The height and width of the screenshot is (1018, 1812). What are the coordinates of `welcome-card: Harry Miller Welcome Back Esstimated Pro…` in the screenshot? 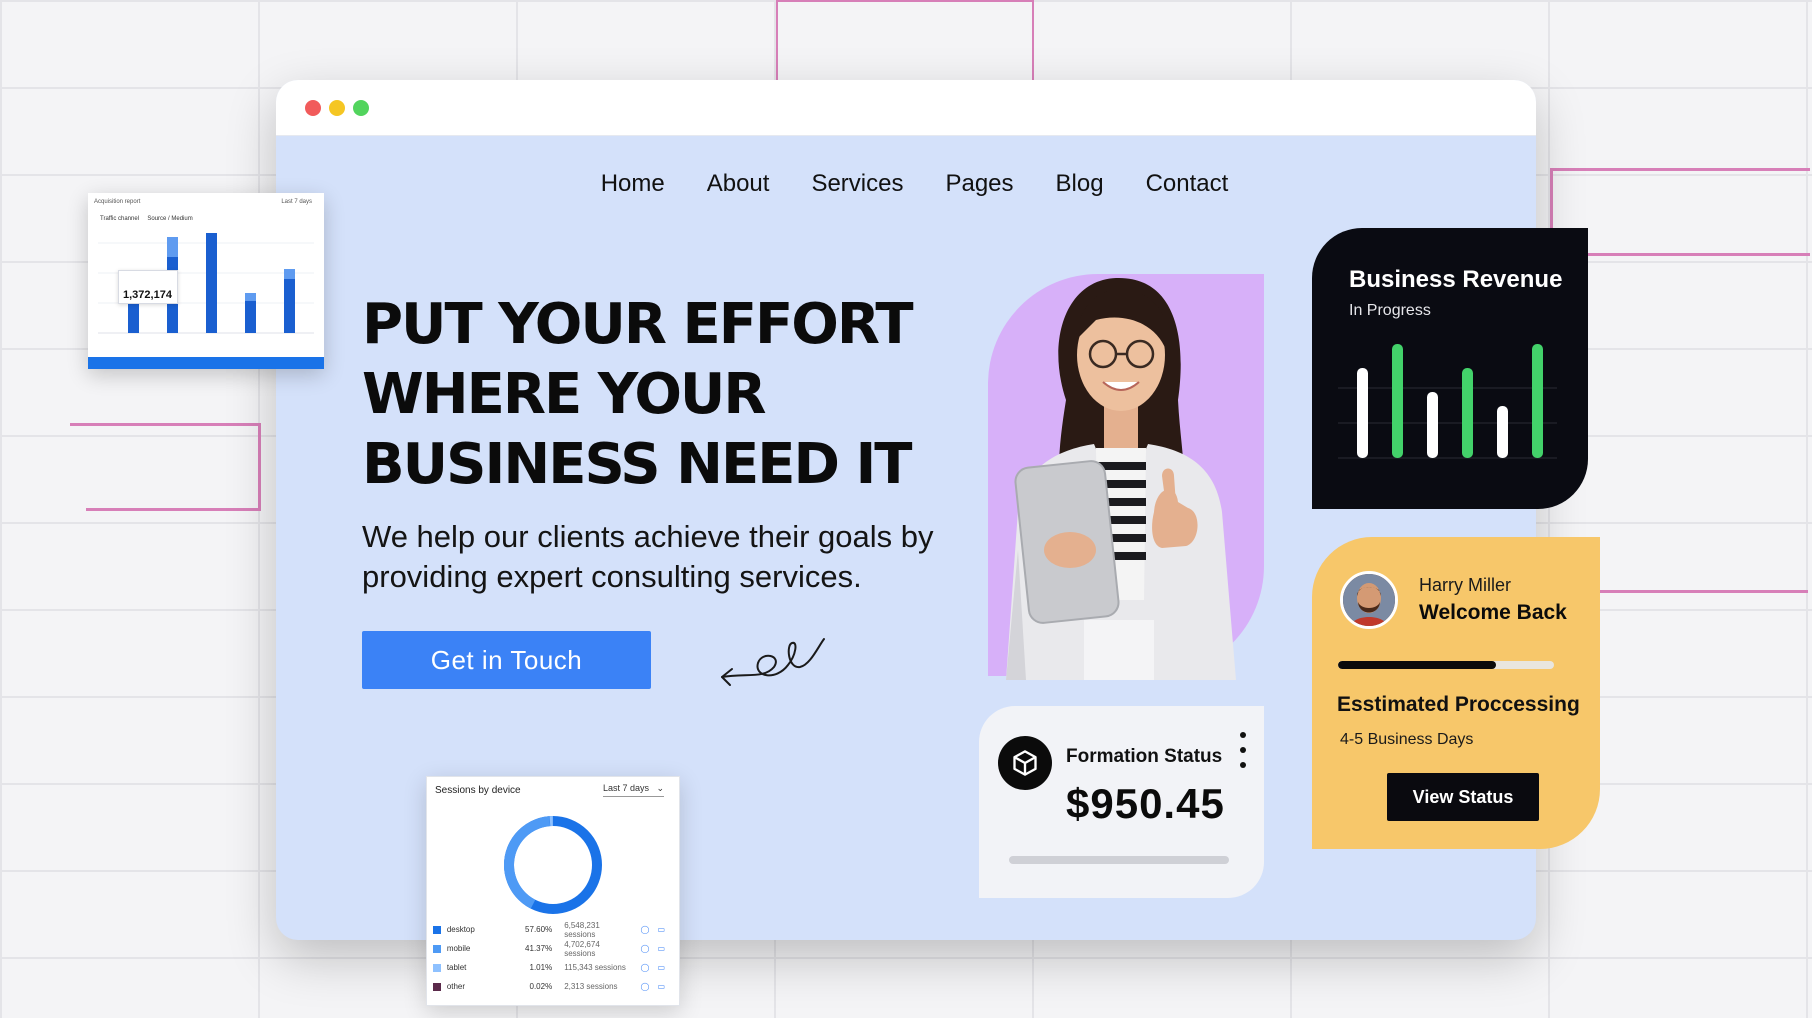 It's located at (1456, 693).